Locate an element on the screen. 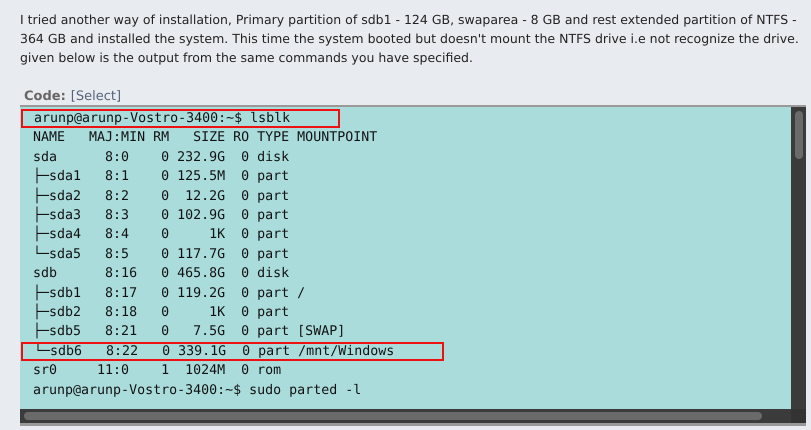 The image size is (811, 430). code-line: ├─sdb2 8:18 0 1K 0 part is located at coordinates (161, 312).